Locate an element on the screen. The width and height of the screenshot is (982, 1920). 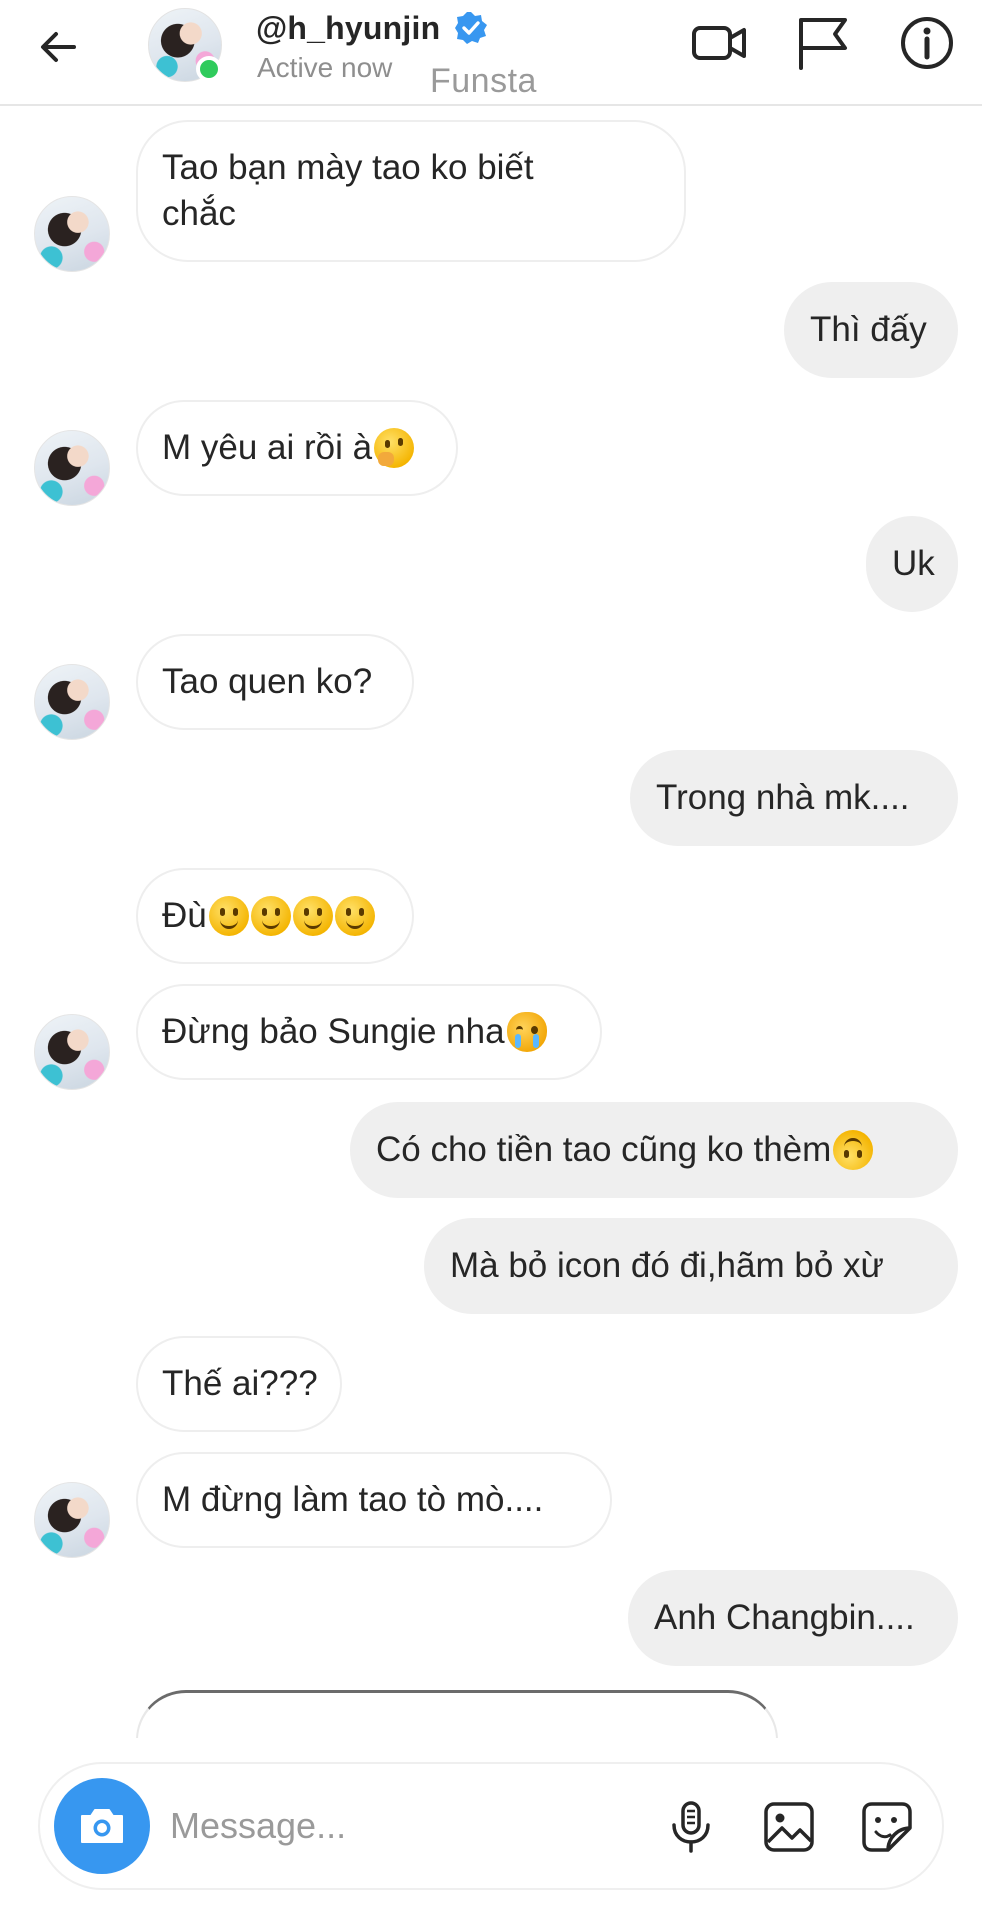
message-text: Thế ai??? is located at coordinates (240, 1383).